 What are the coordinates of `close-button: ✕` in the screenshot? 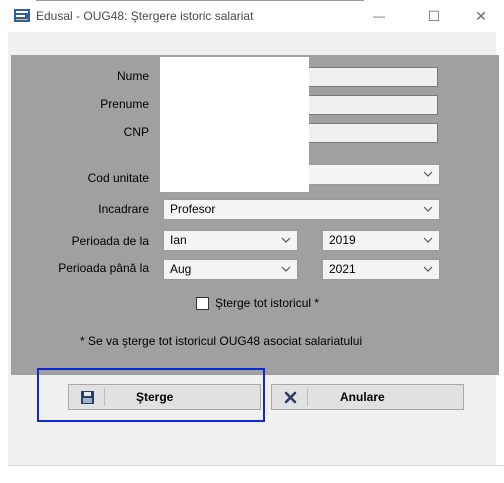 It's located at (481, 16).